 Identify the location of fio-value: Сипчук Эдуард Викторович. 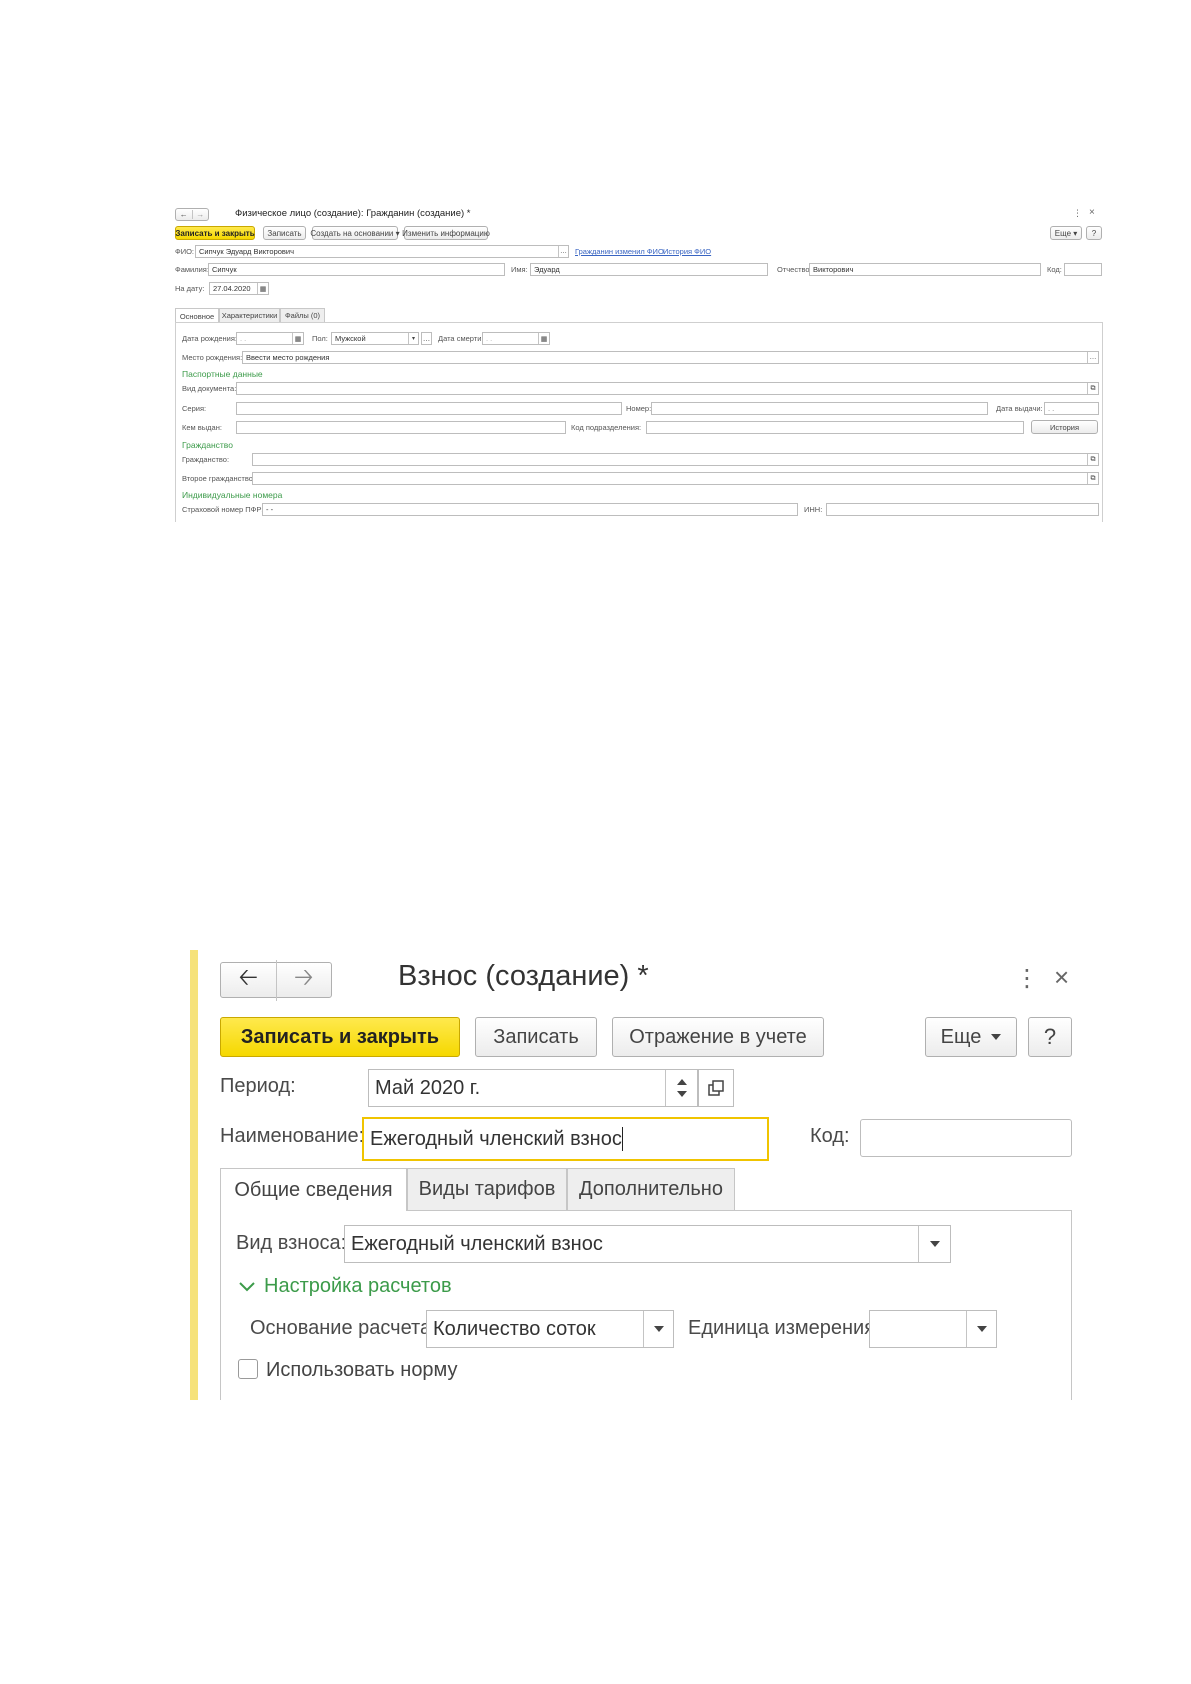
(247, 251).